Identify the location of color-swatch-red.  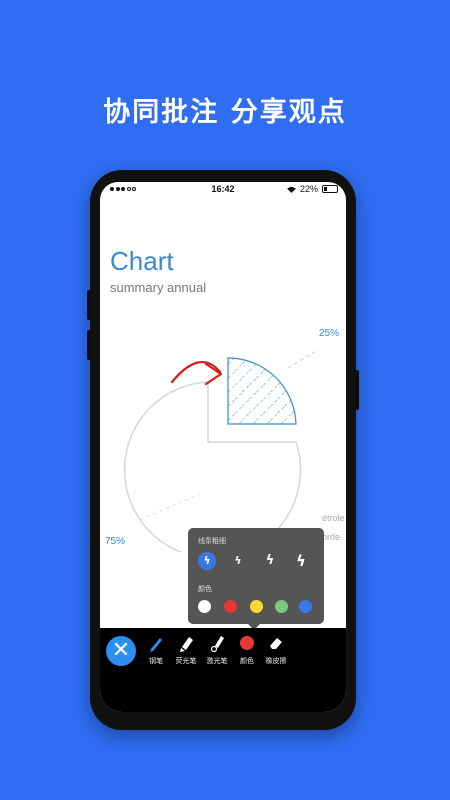
(230, 606).